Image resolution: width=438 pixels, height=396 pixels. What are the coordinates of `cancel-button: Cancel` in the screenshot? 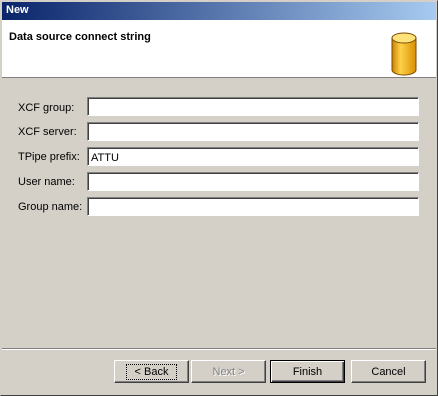 It's located at (388, 371).